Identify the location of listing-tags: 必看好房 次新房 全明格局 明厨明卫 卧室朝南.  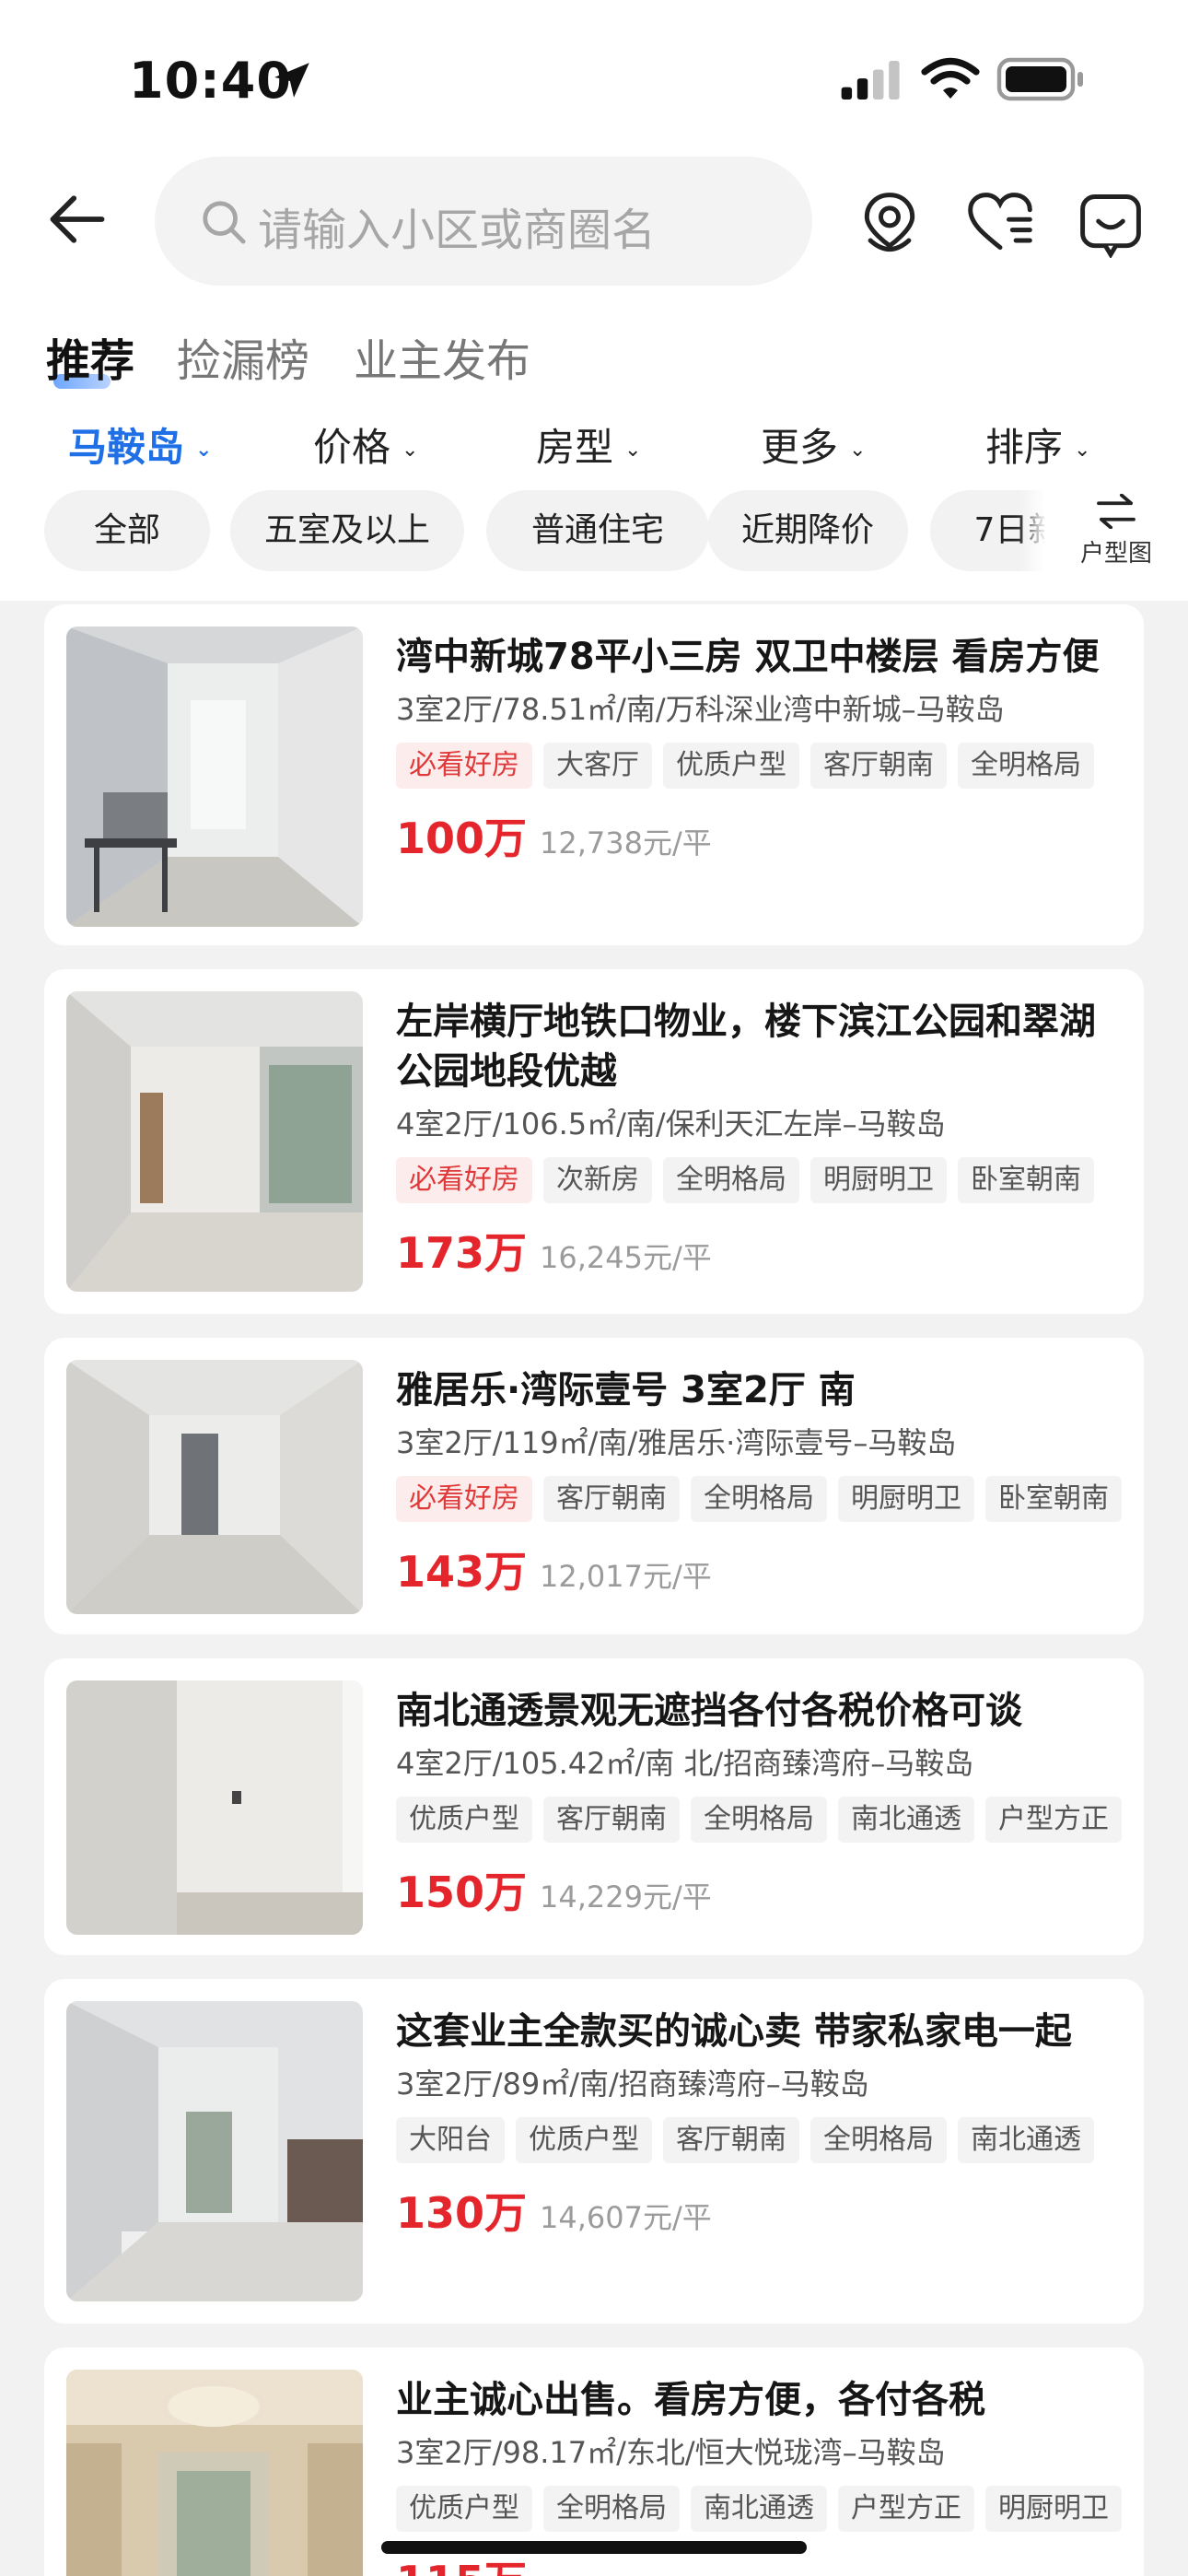
(760, 1180).